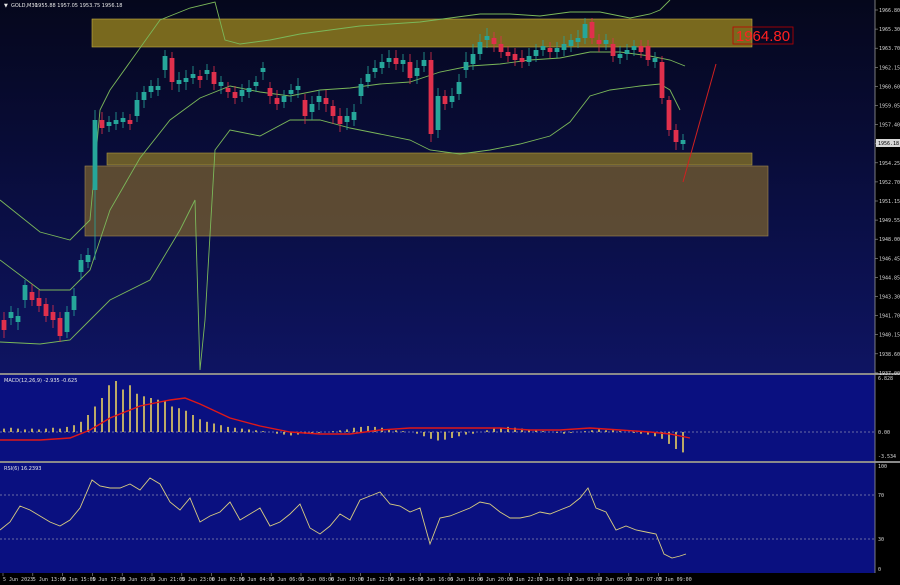 This screenshot has height=585, width=900. I want to click on resistance-zone, so click(422, 33).